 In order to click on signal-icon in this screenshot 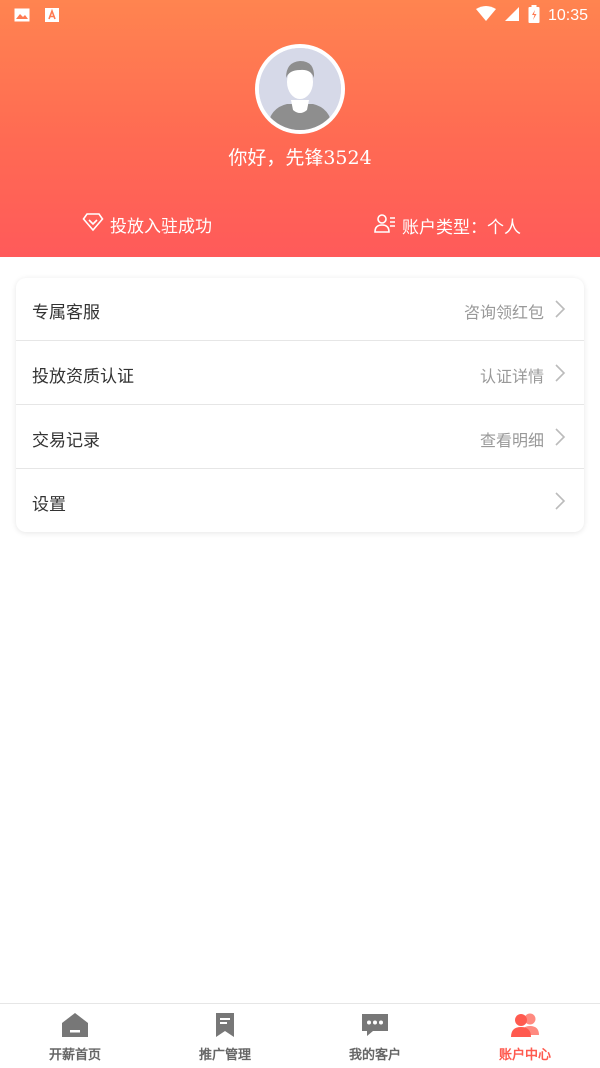, I will do `click(512, 16)`.